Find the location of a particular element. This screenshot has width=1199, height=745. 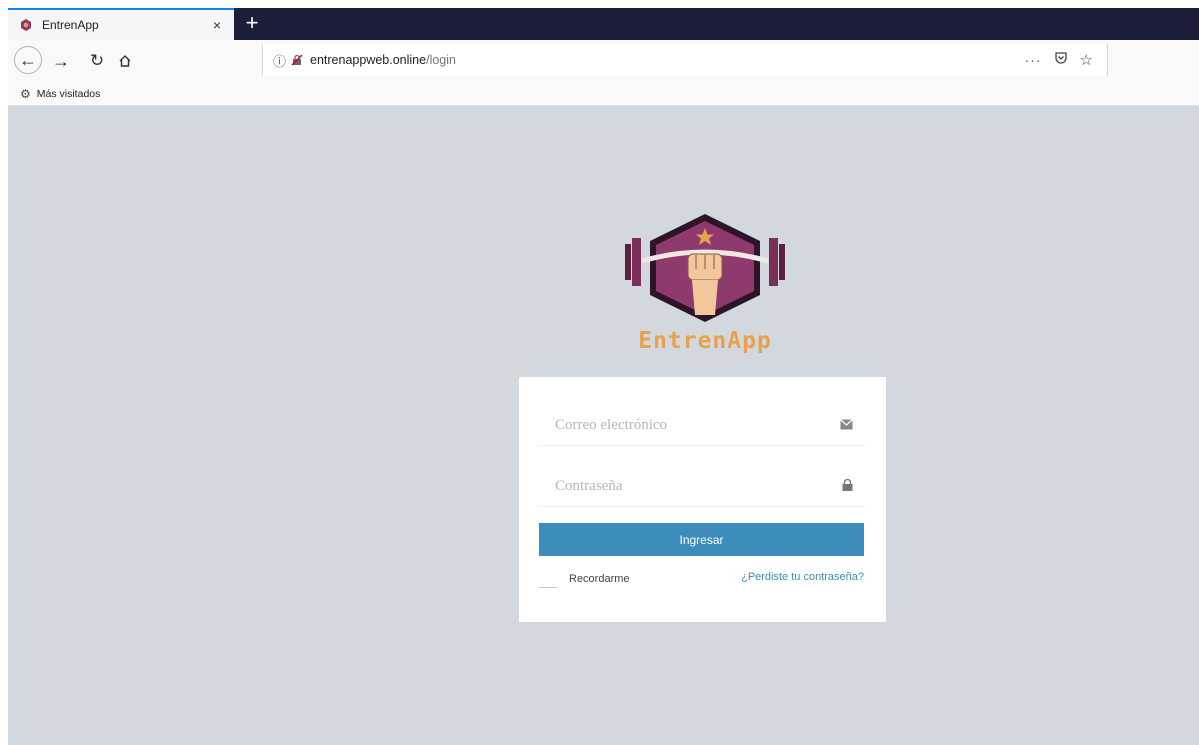

bookmark-most-visited: Más visitados is located at coordinates (69, 94).